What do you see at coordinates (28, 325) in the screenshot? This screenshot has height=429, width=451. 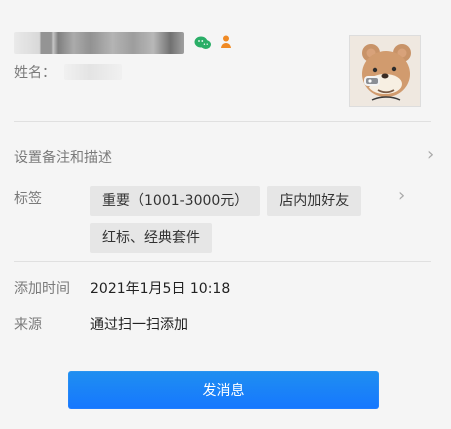 I see `source-label: 来源` at bounding box center [28, 325].